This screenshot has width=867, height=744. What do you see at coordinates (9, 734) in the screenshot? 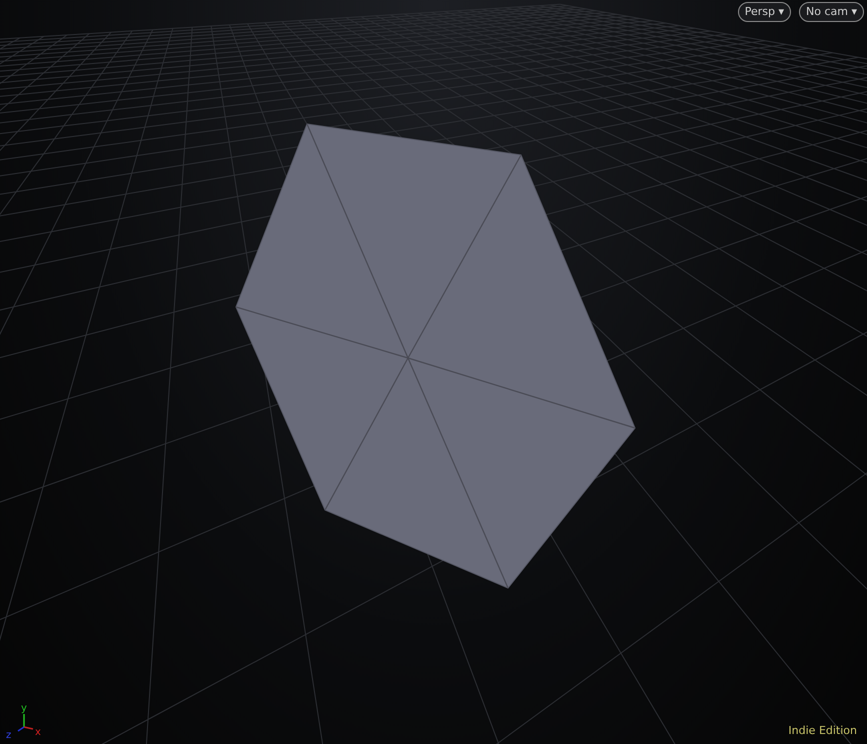
I see `z-axis-label: z` at bounding box center [9, 734].